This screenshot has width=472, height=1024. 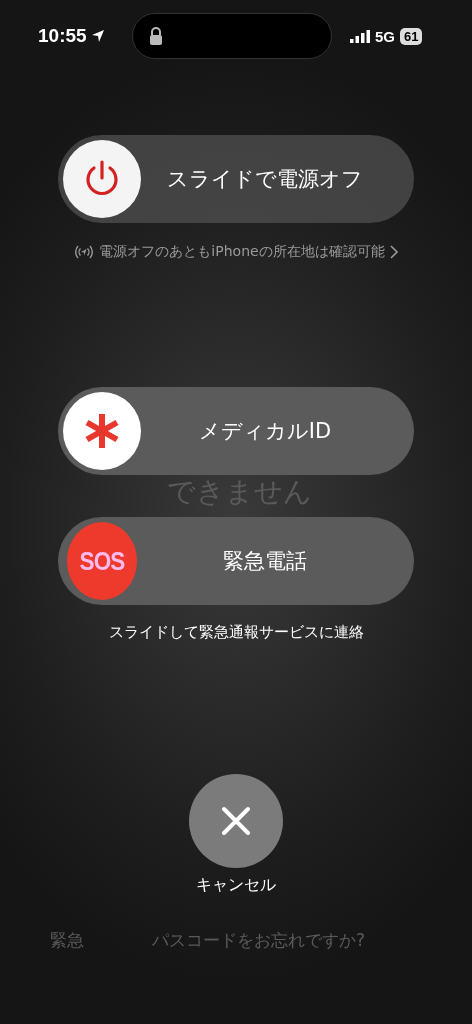 I want to click on background-text: パスコードをお忘れですか?, so click(x=259, y=940).